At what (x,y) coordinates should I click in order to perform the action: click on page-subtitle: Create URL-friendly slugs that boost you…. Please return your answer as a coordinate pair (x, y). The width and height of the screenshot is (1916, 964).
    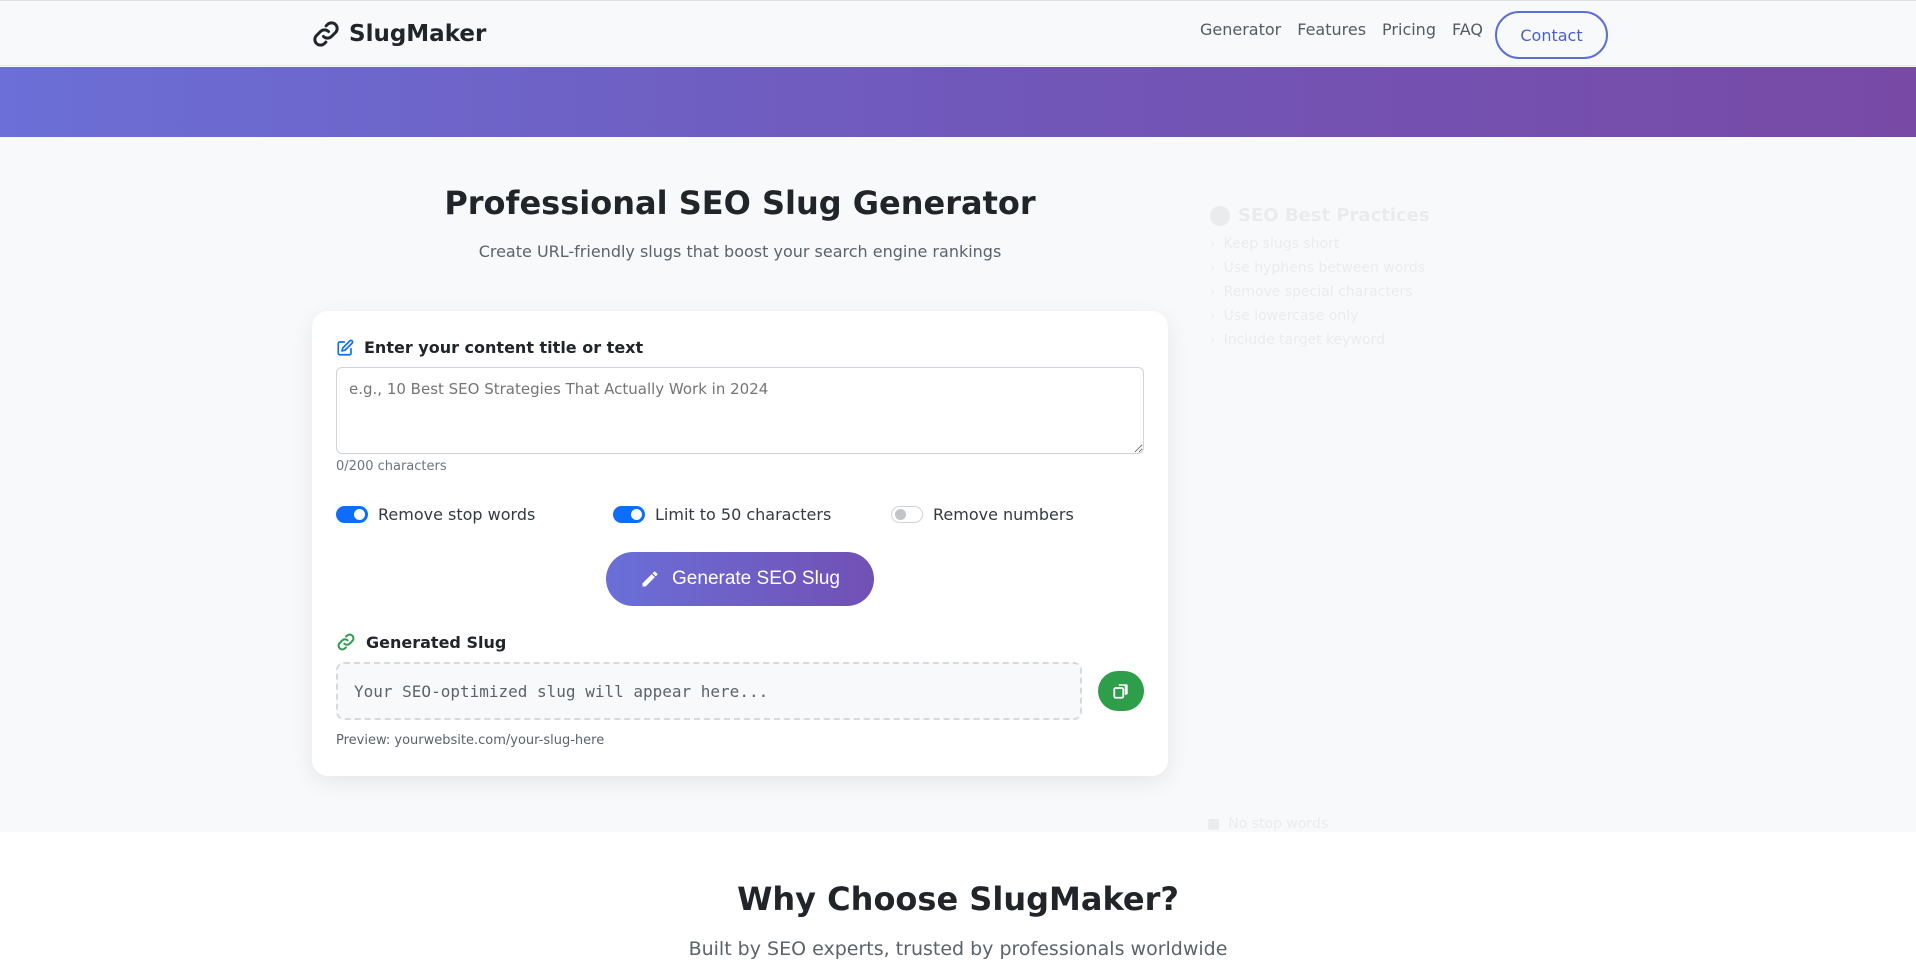
    Looking at the image, I should click on (740, 251).